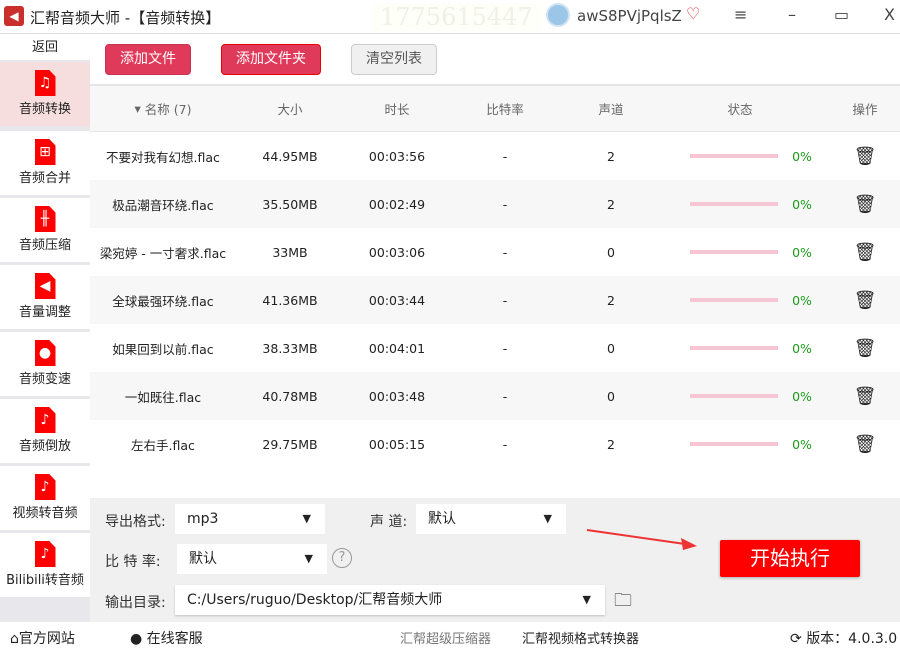 The image size is (900, 653). I want to click on bitrate-select: 默认 ▼, so click(252, 559).